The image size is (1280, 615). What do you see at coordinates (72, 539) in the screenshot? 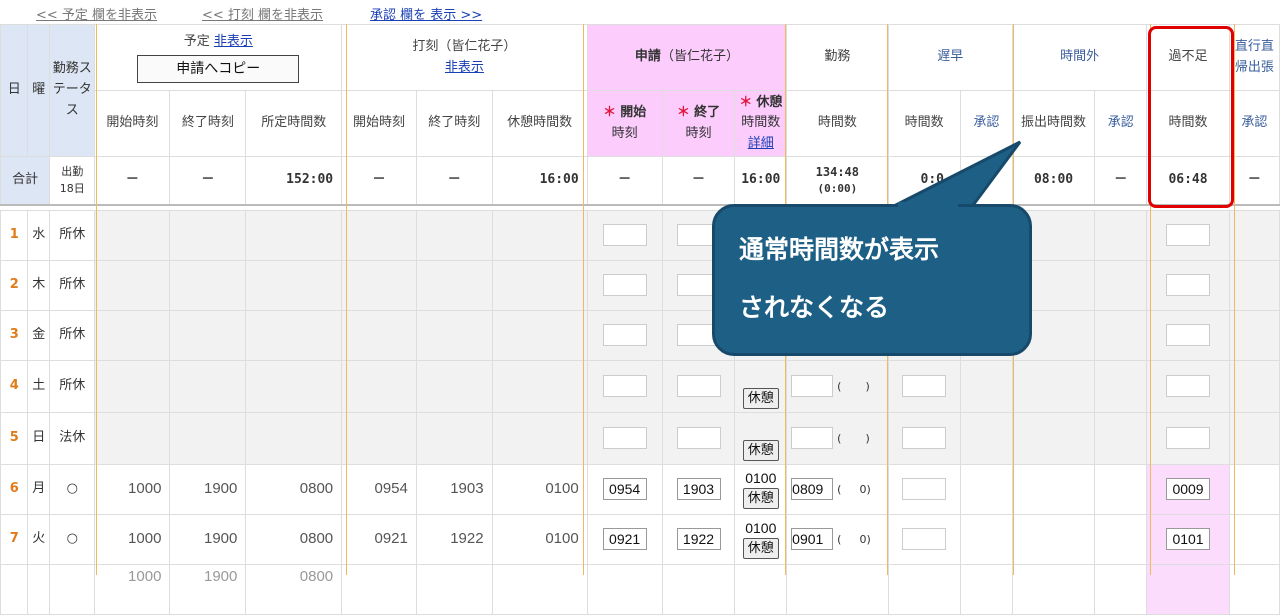
I see `row-status: ○` at bounding box center [72, 539].